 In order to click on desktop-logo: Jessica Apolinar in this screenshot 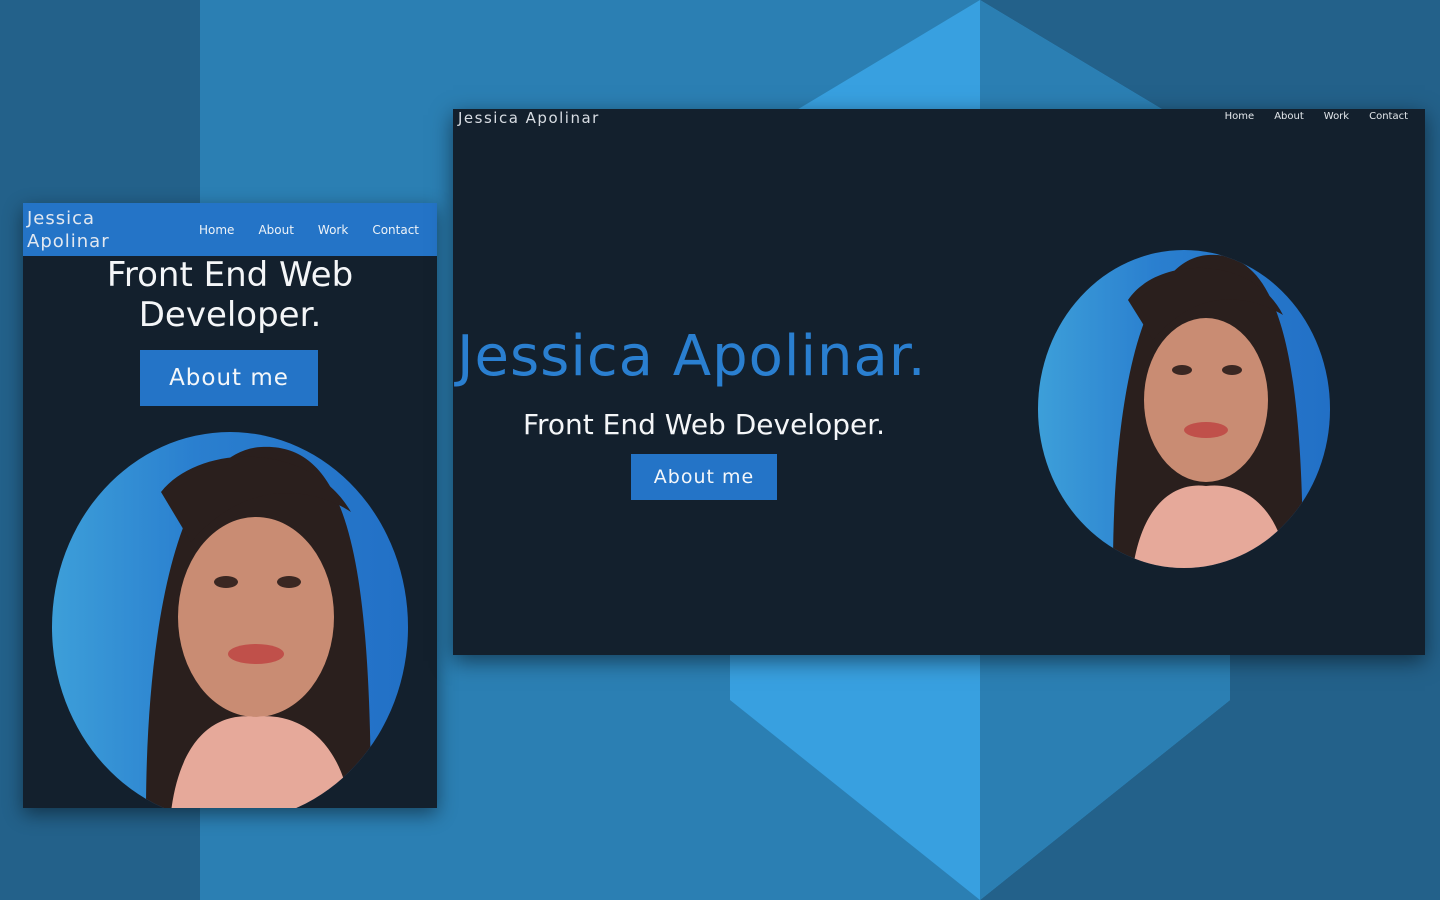, I will do `click(529, 118)`.